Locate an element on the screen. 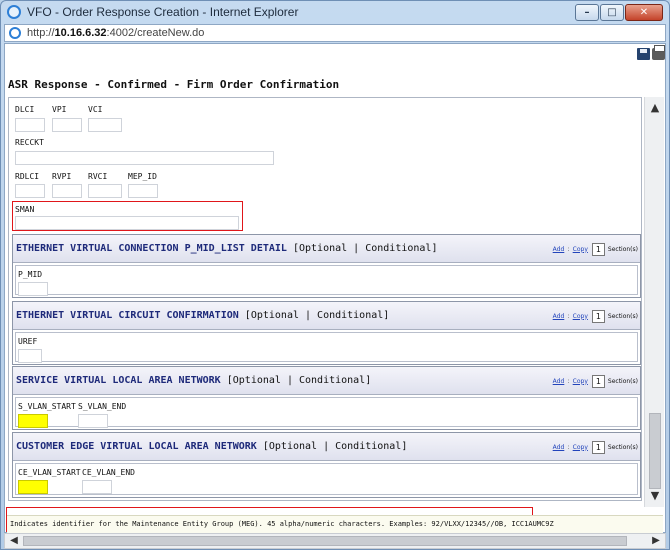 The height and width of the screenshot is (550, 670). ce-vlan-end-label: CE_VLAN_END is located at coordinates (108, 472).